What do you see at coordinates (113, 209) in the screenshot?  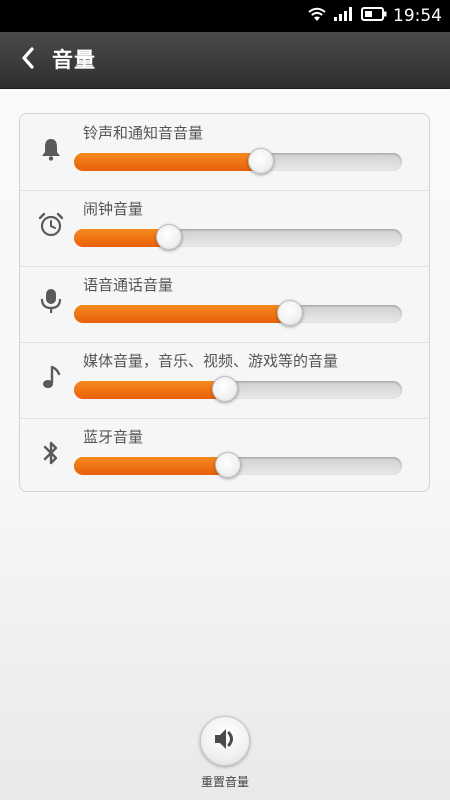 I see `alarm-volume-label: 闹钟音量` at bounding box center [113, 209].